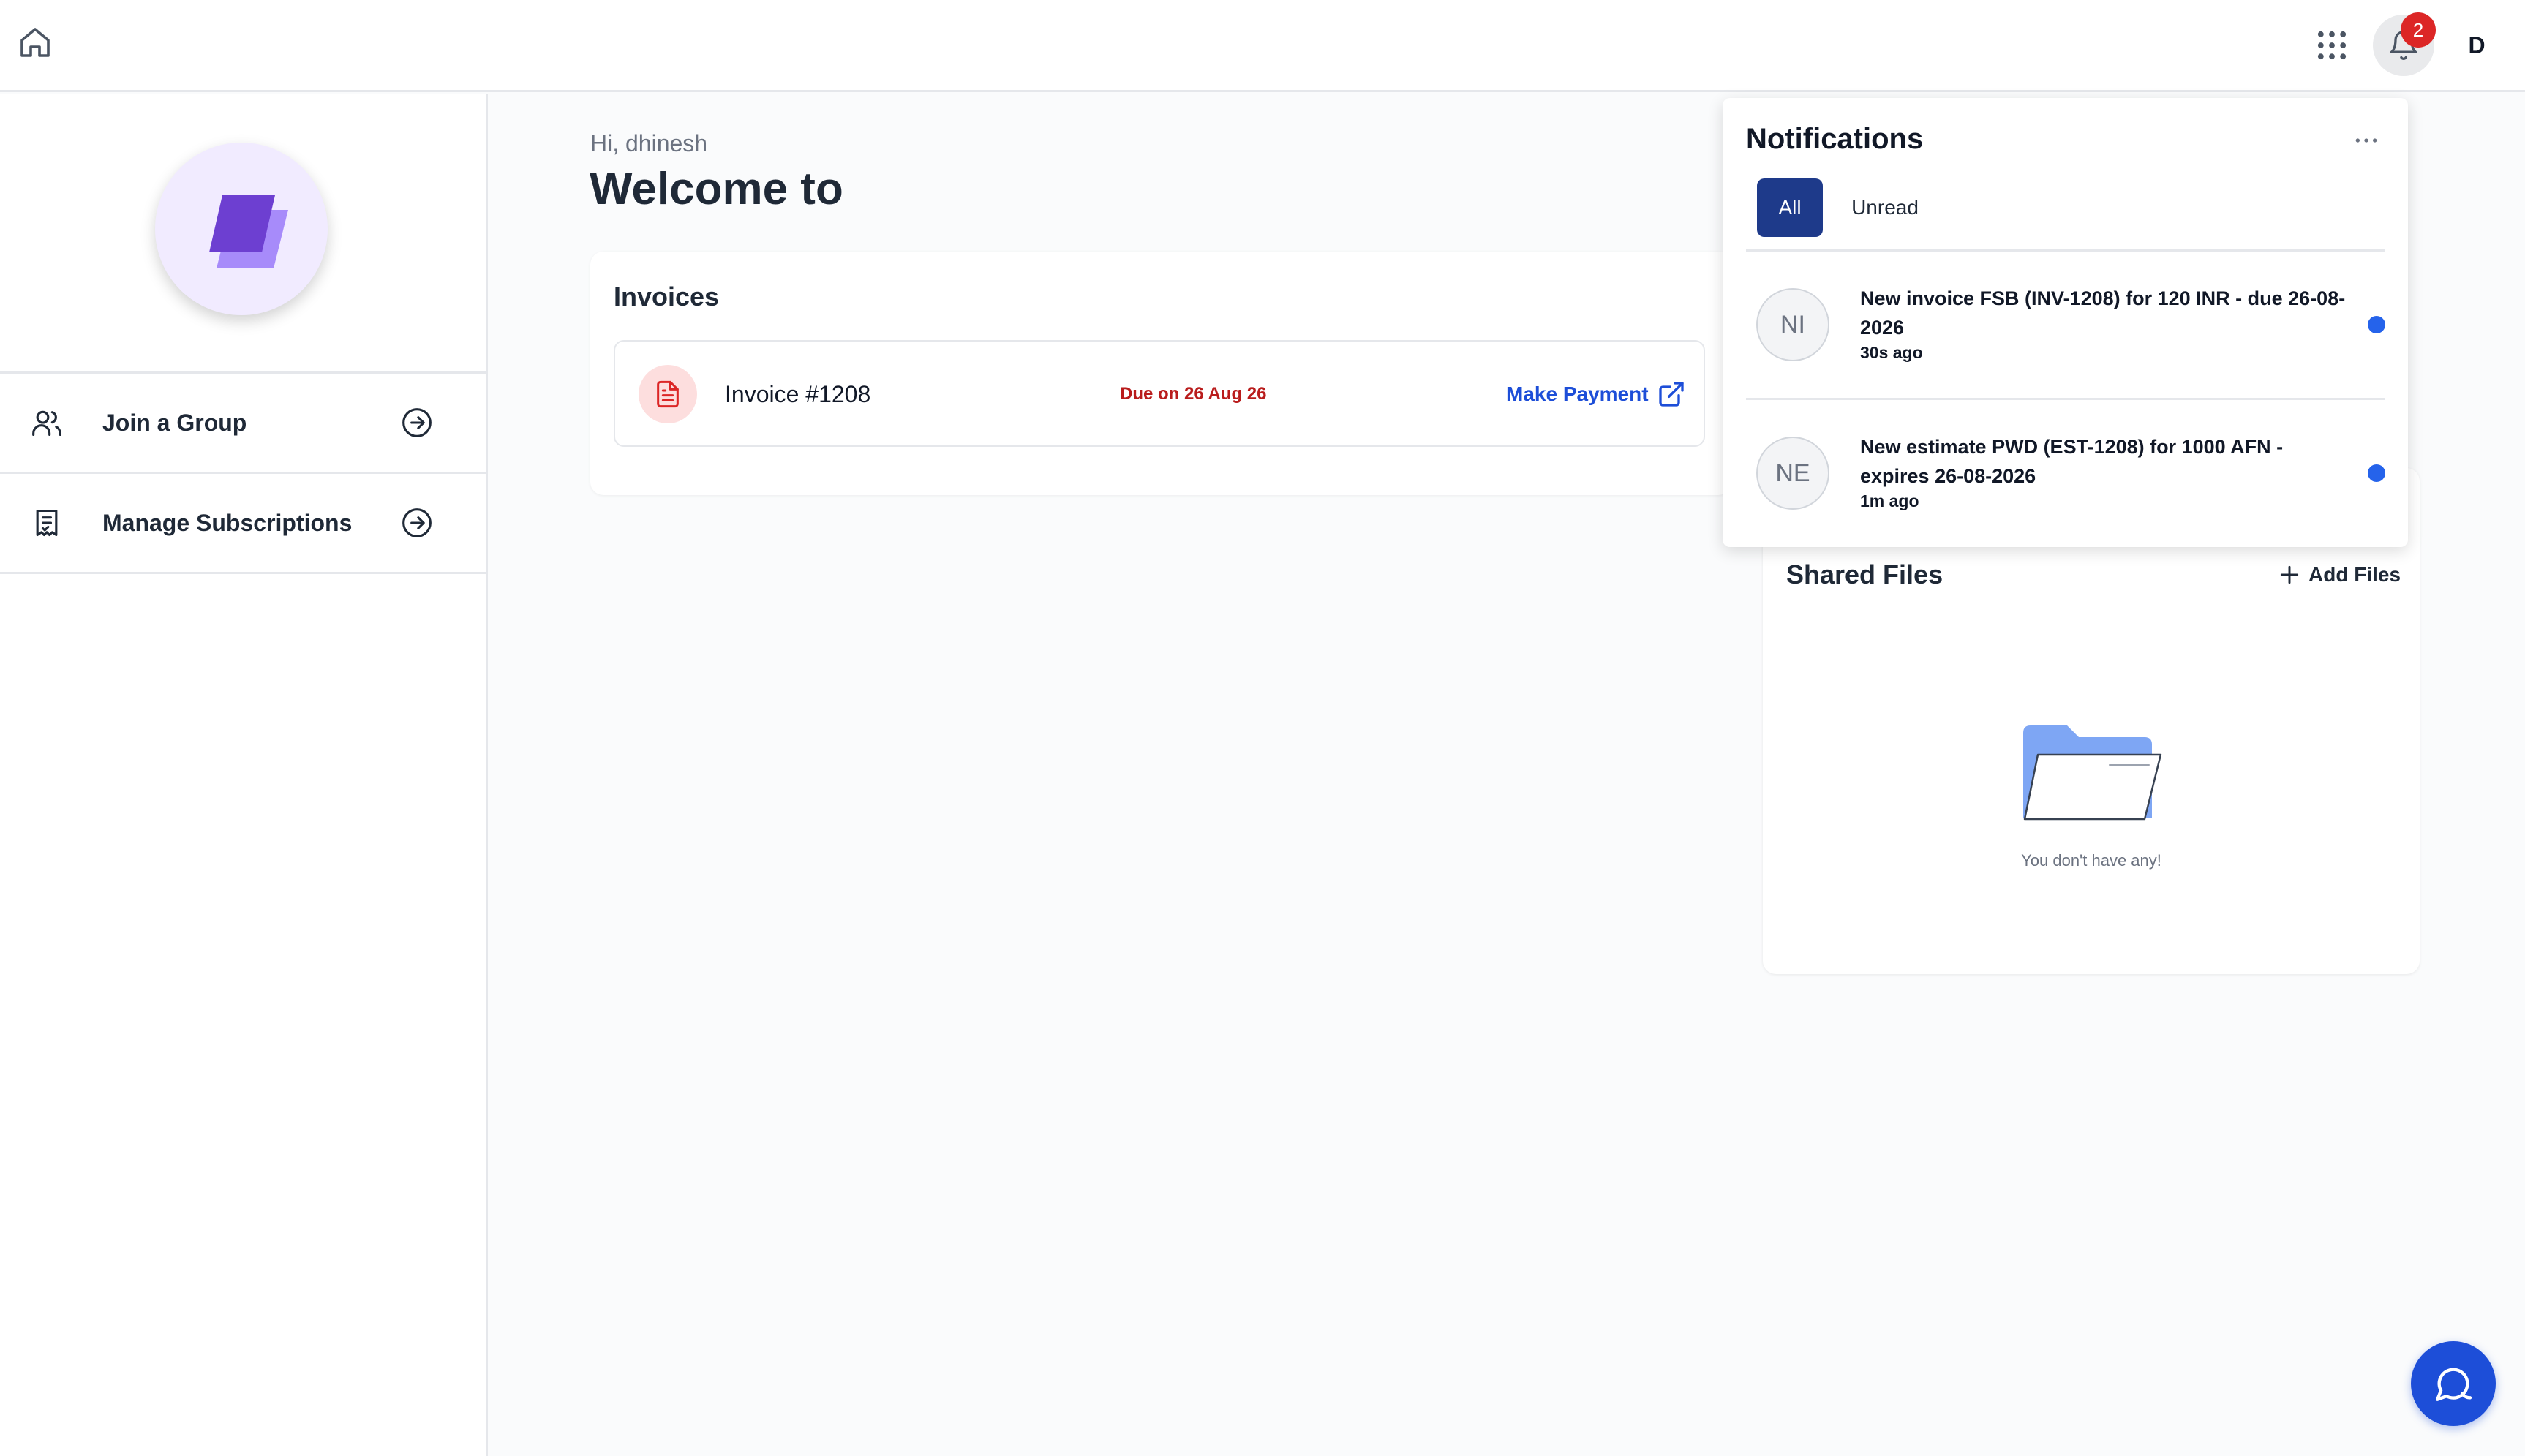  Describe the element at coordinates (1793, 325) in the screenshot. I see `notification-avatar: NI` at that location.